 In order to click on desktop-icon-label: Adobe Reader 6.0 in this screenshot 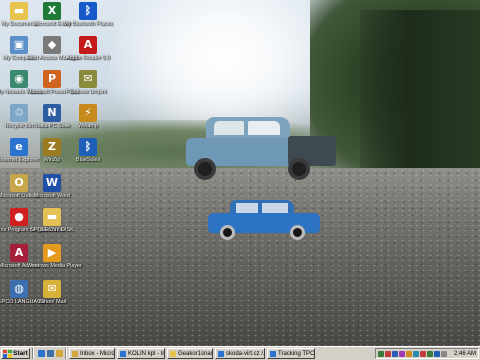, I will do `click(88, 58)`.